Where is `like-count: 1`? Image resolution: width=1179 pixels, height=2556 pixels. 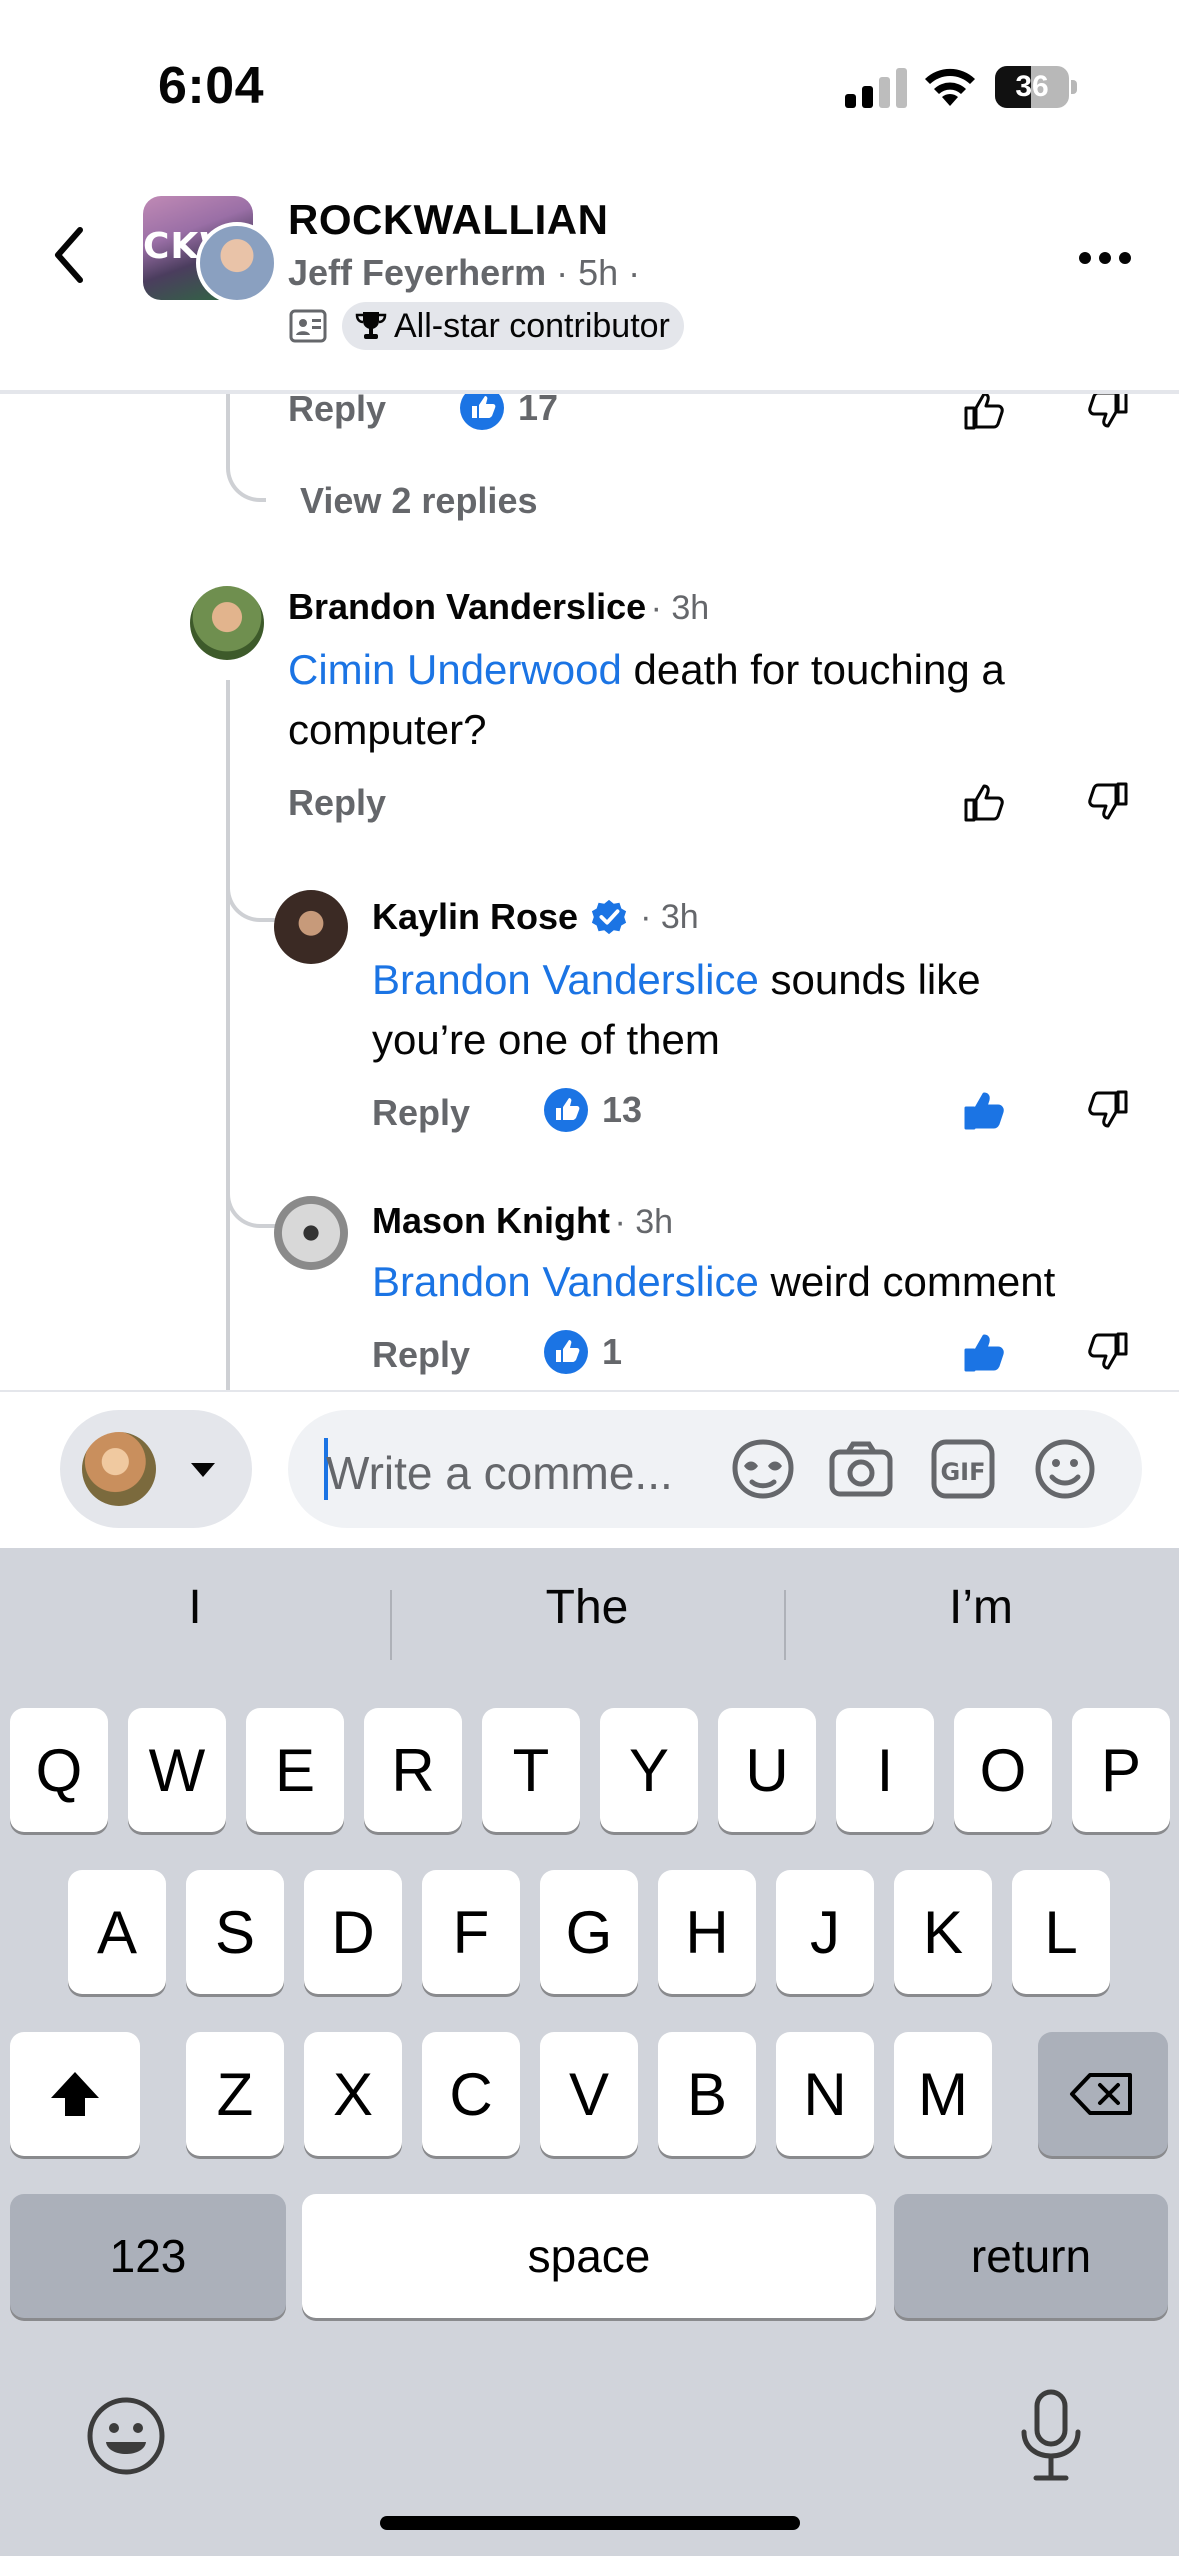
like-count: 1 is located at coordinates (582, 1352).